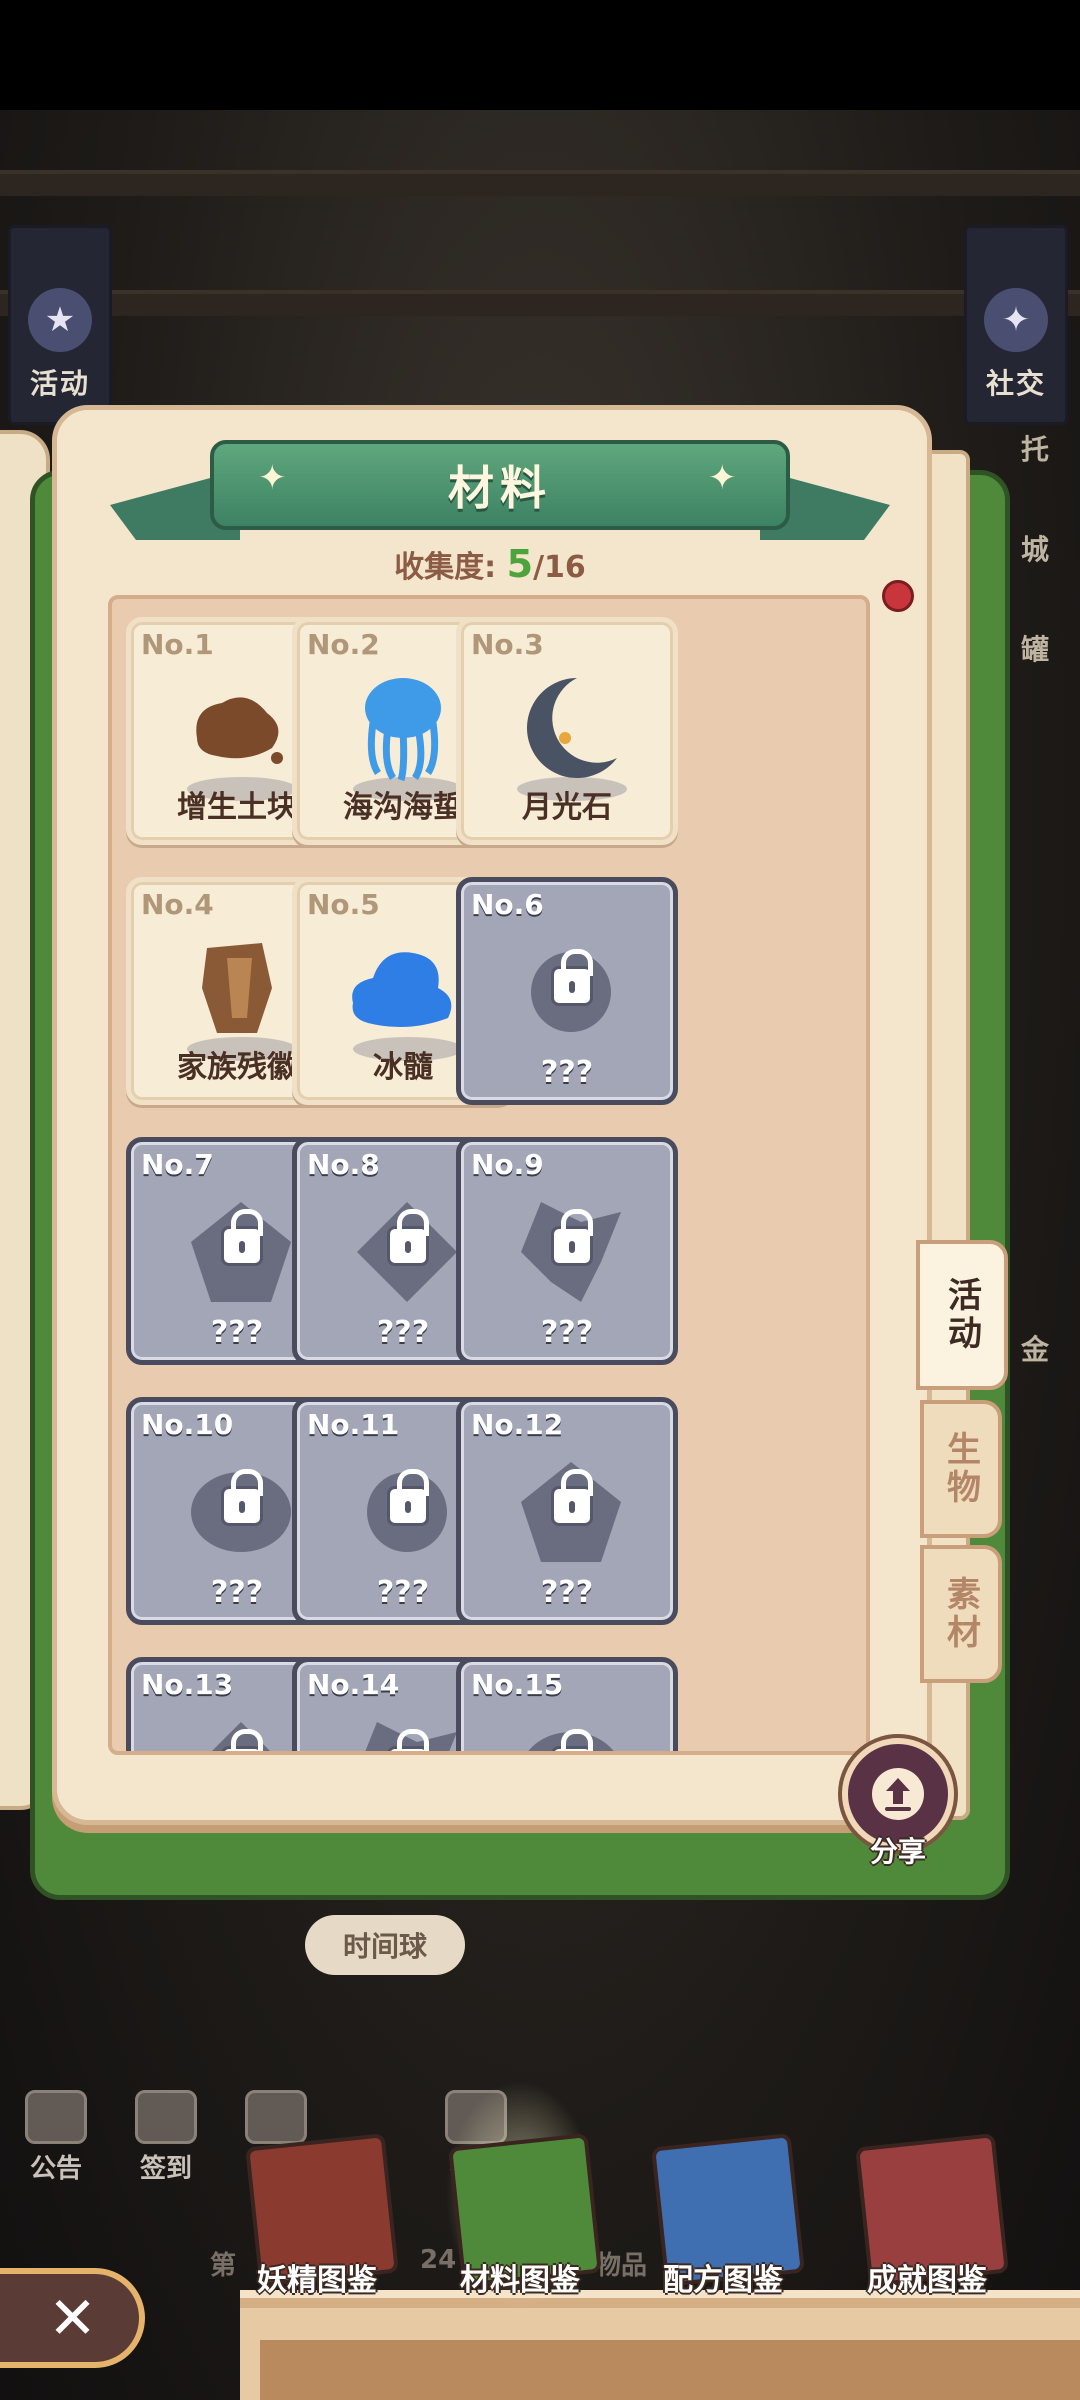 The image size is (1080, 2400). I want to click on announcement-icon, so click(56, 2117).